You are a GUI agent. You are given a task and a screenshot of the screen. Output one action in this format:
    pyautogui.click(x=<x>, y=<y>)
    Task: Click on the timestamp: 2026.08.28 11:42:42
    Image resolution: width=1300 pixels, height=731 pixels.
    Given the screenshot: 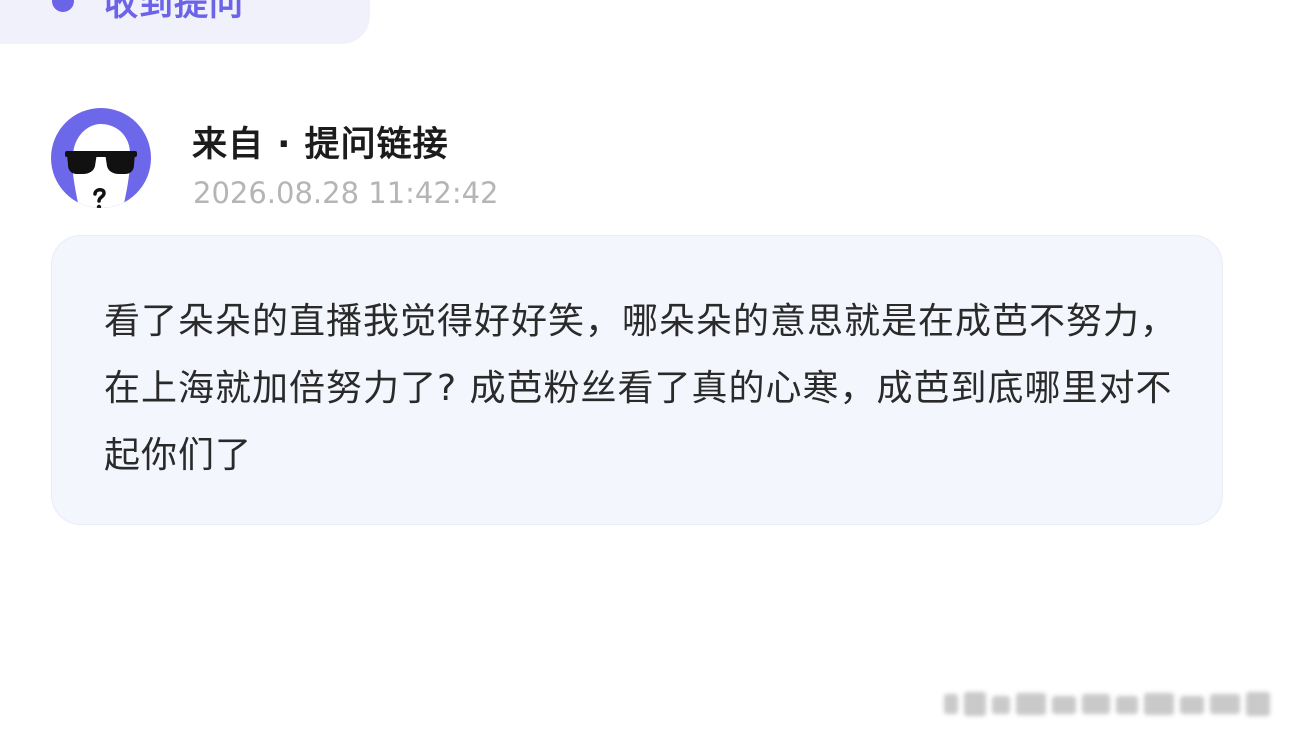 What is the action you would take?
    pyautogui.click(x=346, y=193)
    